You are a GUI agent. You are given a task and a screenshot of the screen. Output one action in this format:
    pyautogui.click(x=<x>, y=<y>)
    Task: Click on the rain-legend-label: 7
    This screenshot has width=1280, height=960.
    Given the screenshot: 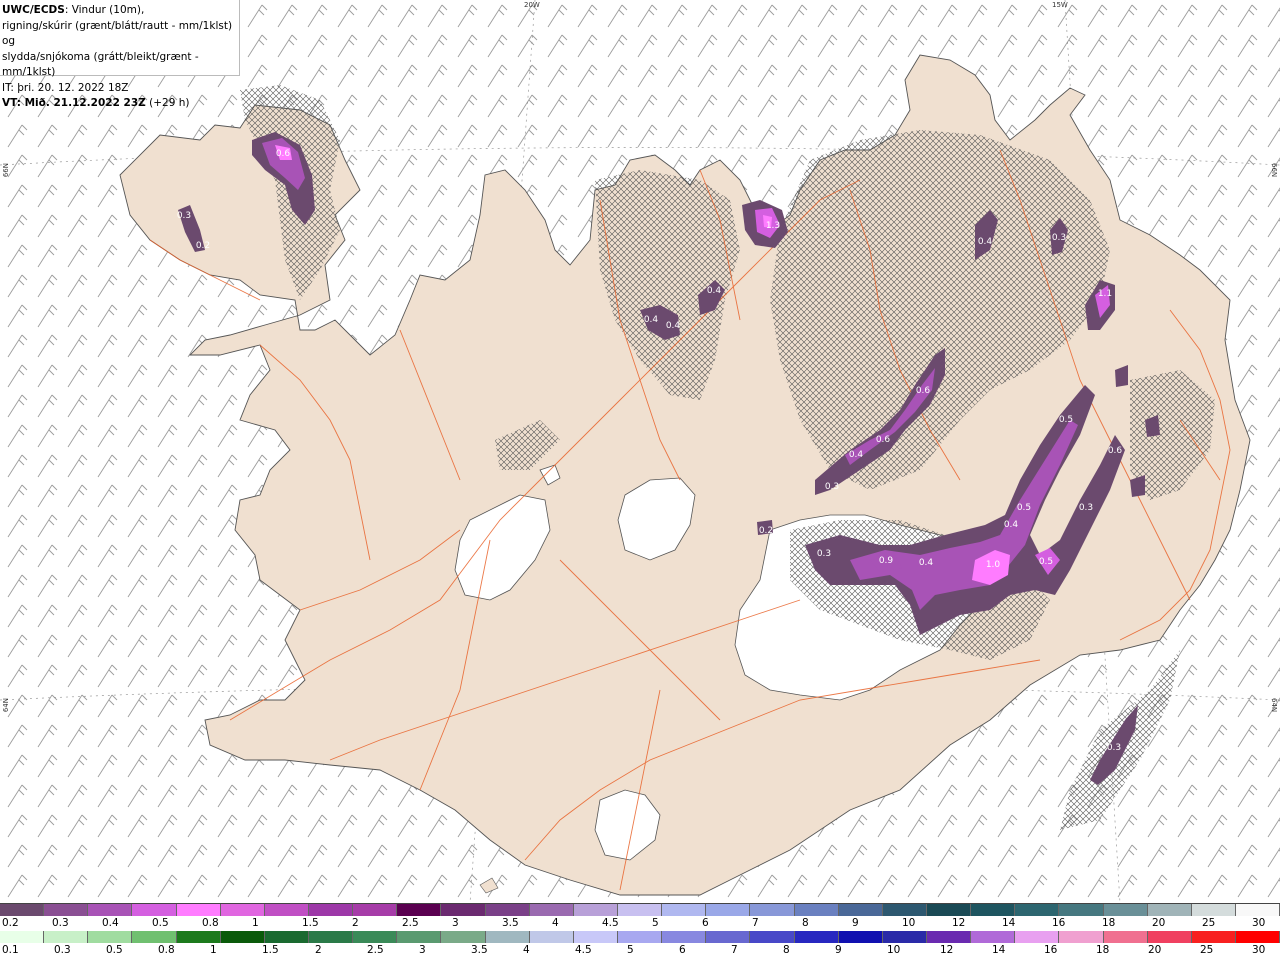 What is the action you would take?
    pyautogui.click(x=734, y=950)
    